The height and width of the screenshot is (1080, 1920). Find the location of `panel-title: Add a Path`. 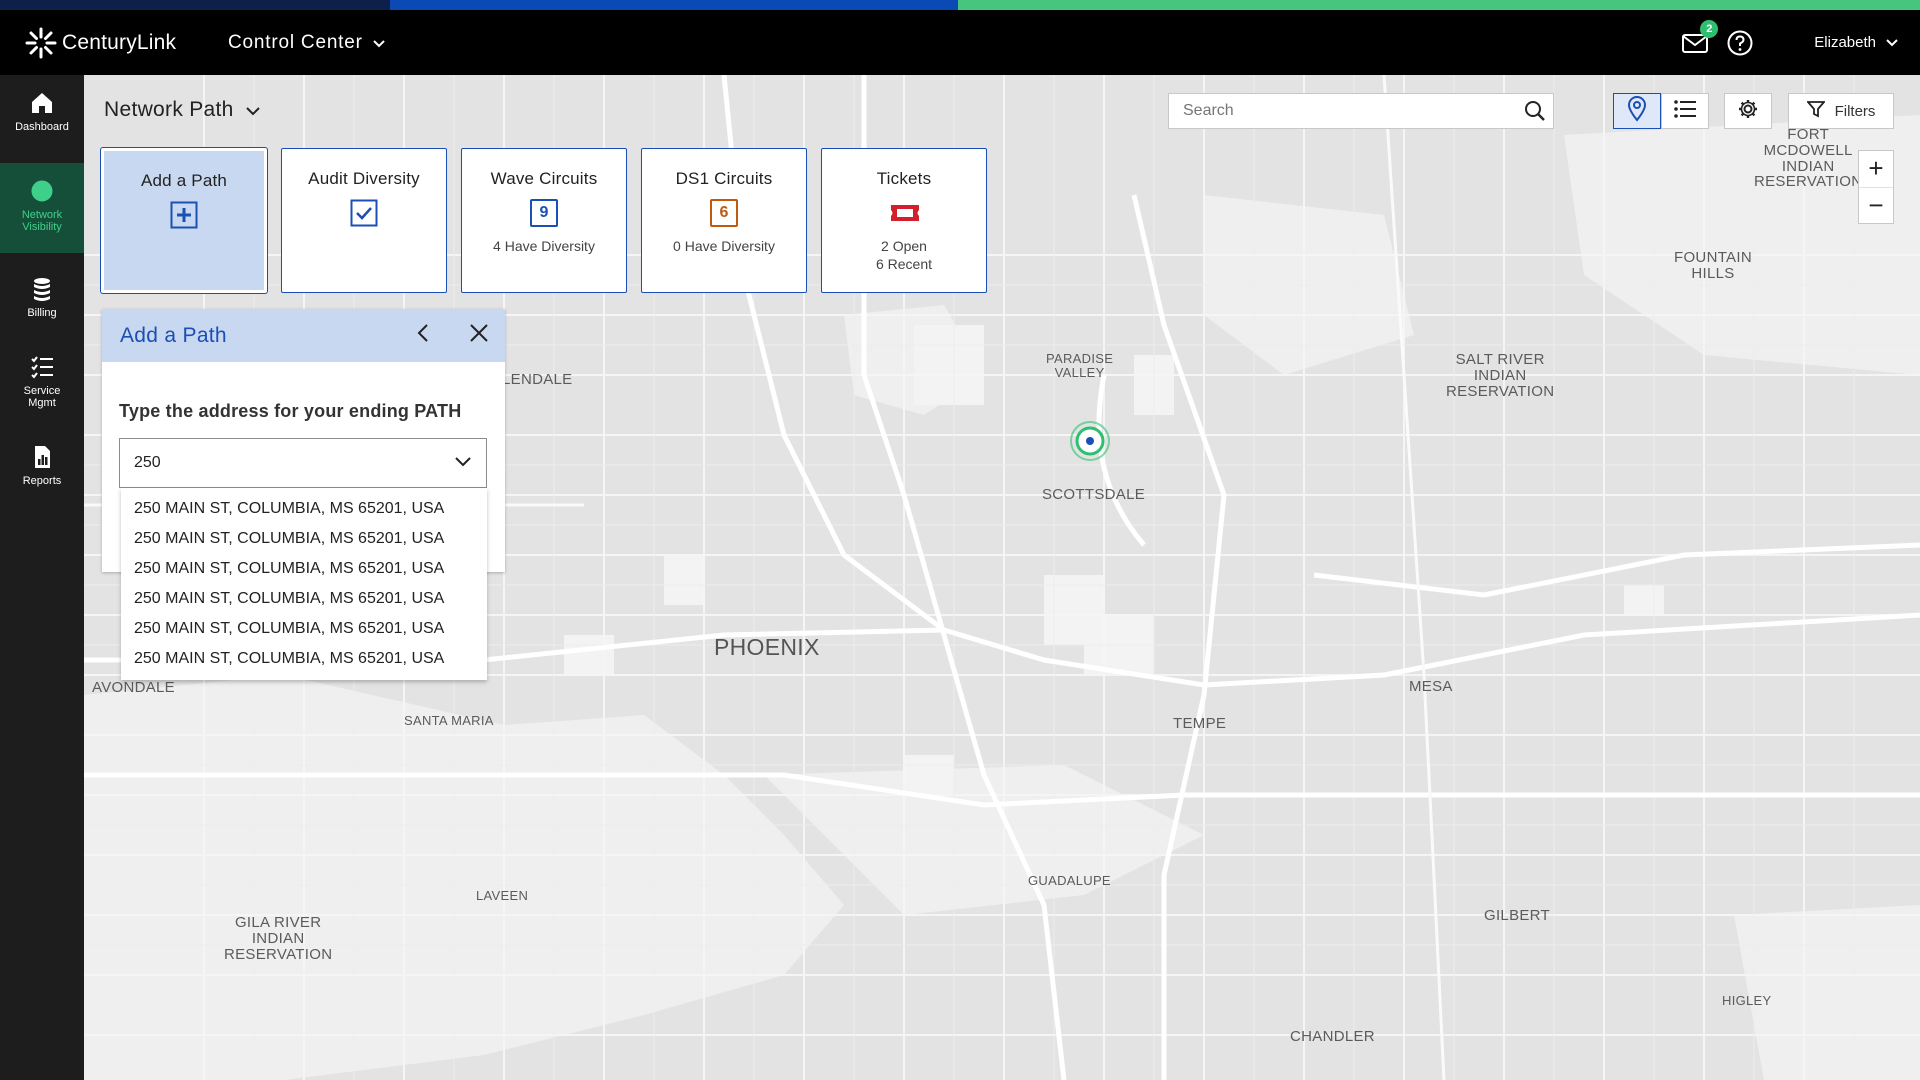

panel-title: Add a Path is located at coordinates (173, 335).